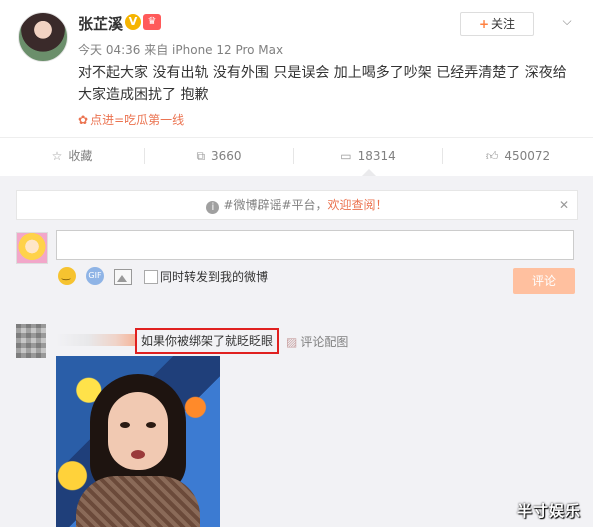  What do you see at coordinates (376, 156) in the screenshot?
I see `comment-count: 18314` at bounding box center [376, 156].